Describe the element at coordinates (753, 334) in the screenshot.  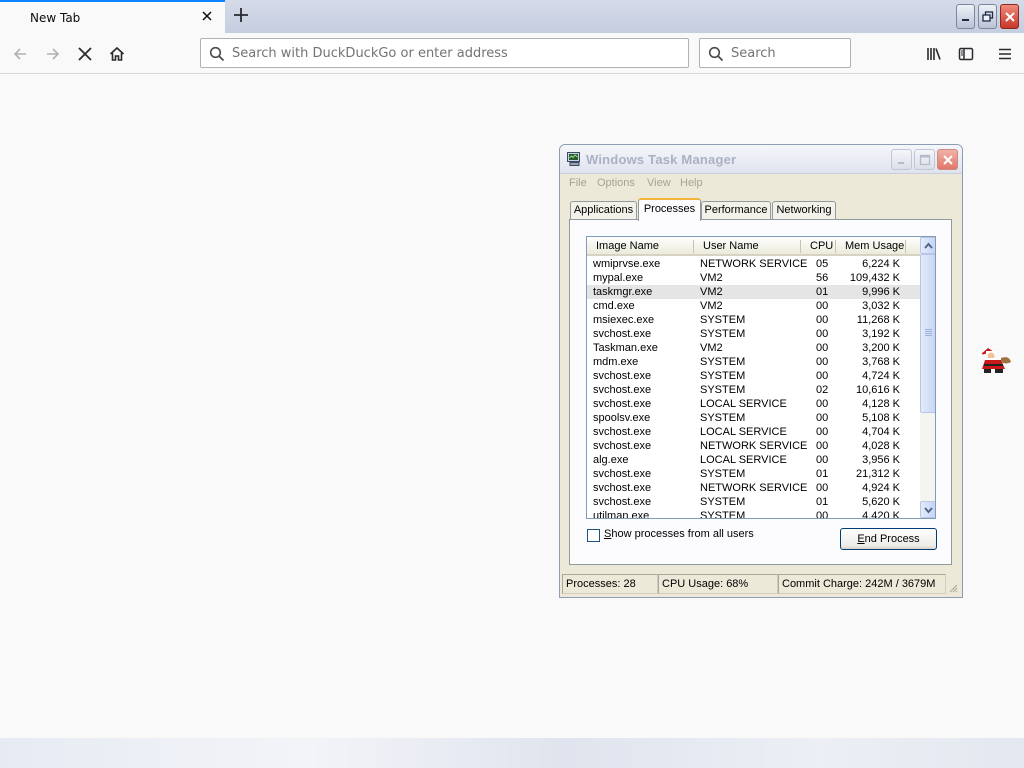
I see `process-row: svchost.exe SYSTEM 00 3,192 K` at that location.